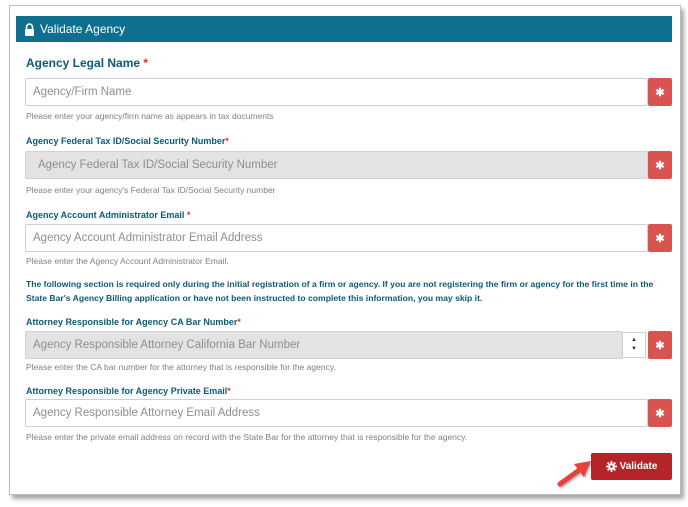 The image size is (688, 507). What do you see at coordinates (344, 29) in the screenshot?
I see `panel-header: Validate Agency` at bounding box center [344, 29].